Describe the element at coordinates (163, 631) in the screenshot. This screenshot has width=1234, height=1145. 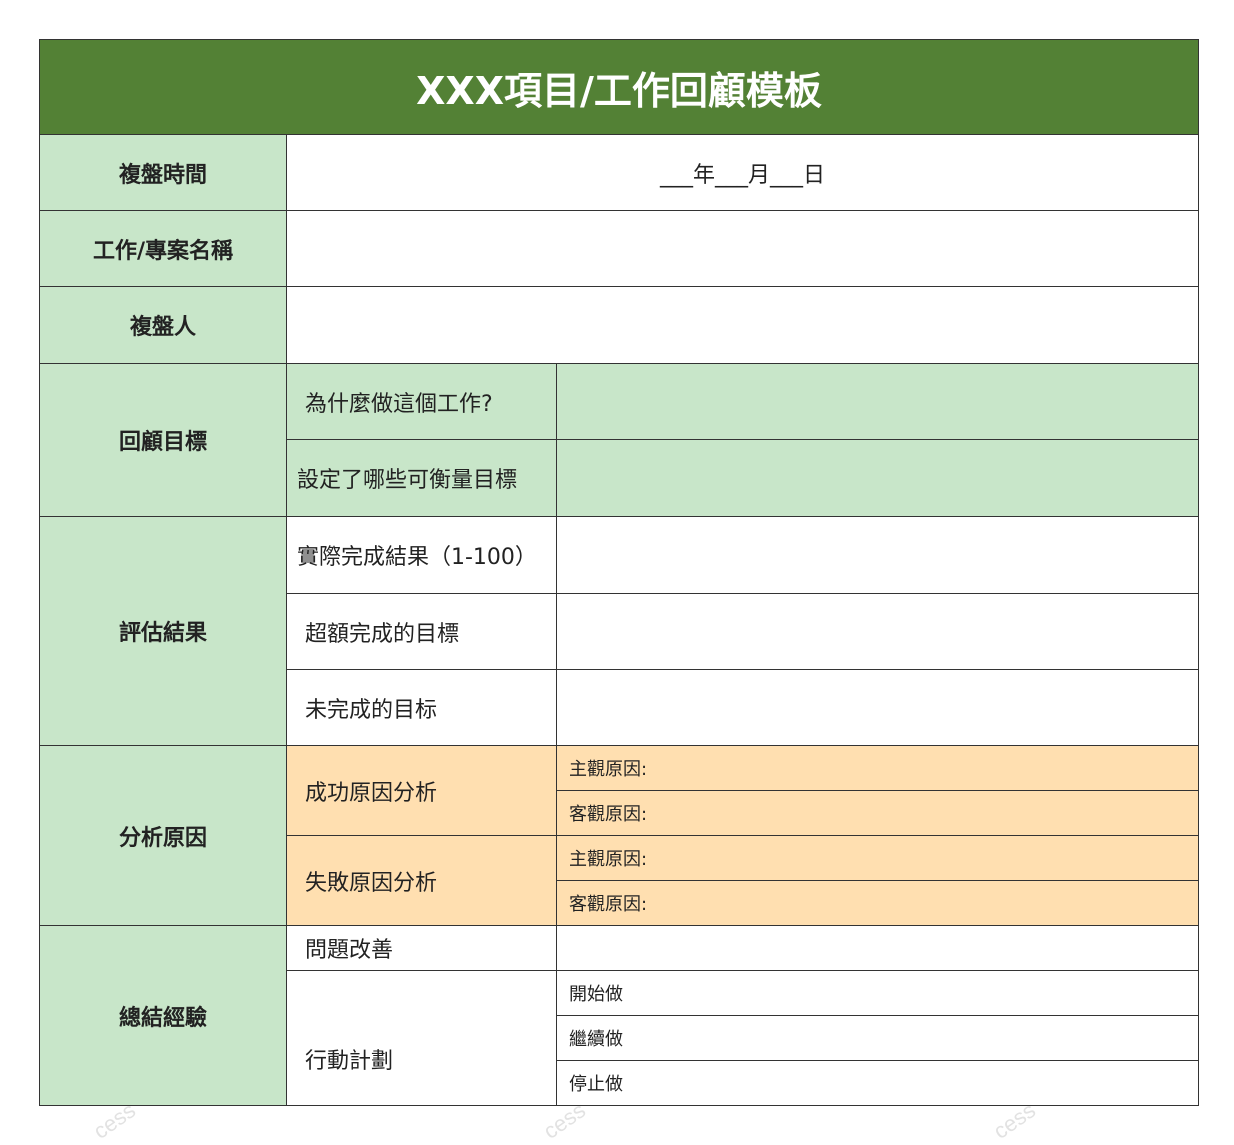
I see `evaluate-results-label: 評估結果` at that location.